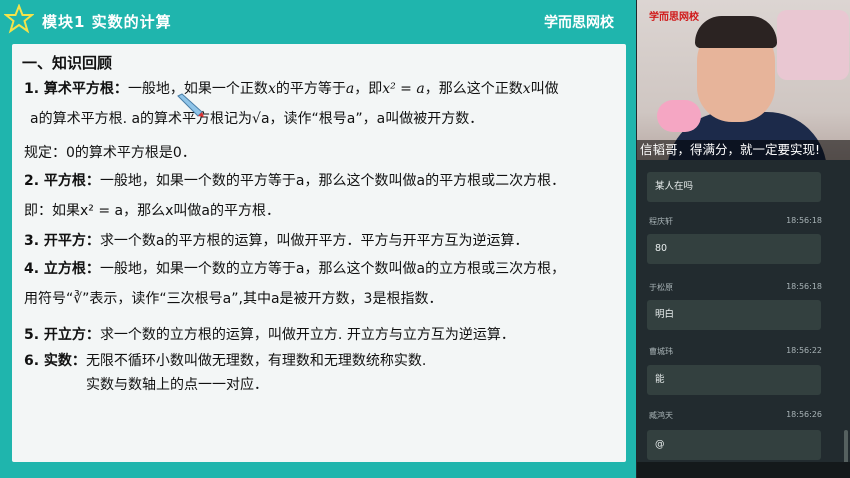 The image size is (850, 478). What do you see at coordinates (661, 221) in the screenshot?
I see `chat-username: 程庆轩` at bounding box center [661, 221].